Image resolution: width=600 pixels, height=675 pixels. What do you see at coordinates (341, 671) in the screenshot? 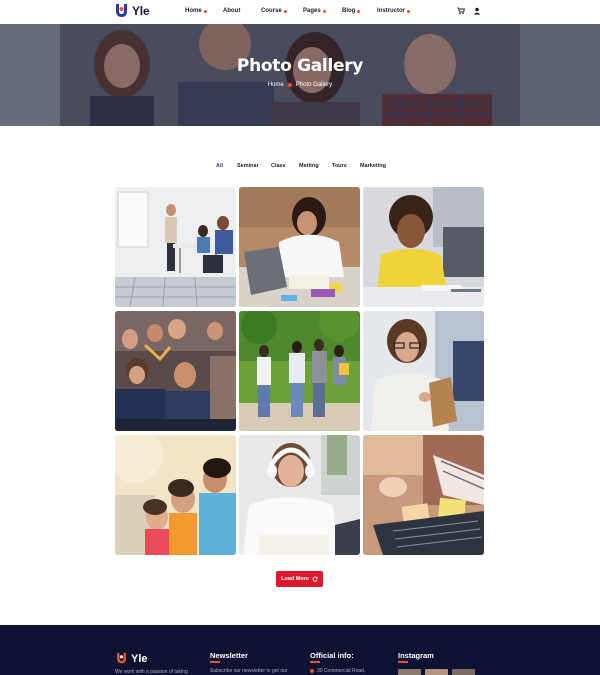
I see `official-address-text: 30 Commercial Road,` at bounding box center [341, 671].